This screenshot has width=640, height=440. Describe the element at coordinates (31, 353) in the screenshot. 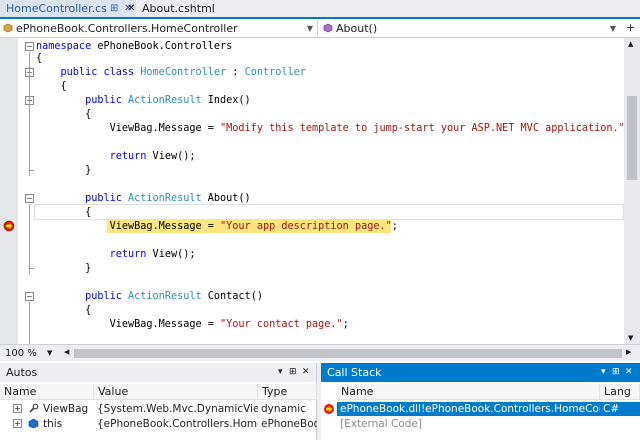

I see `zoom-level-dropdown: 100 % ▼` at that location.